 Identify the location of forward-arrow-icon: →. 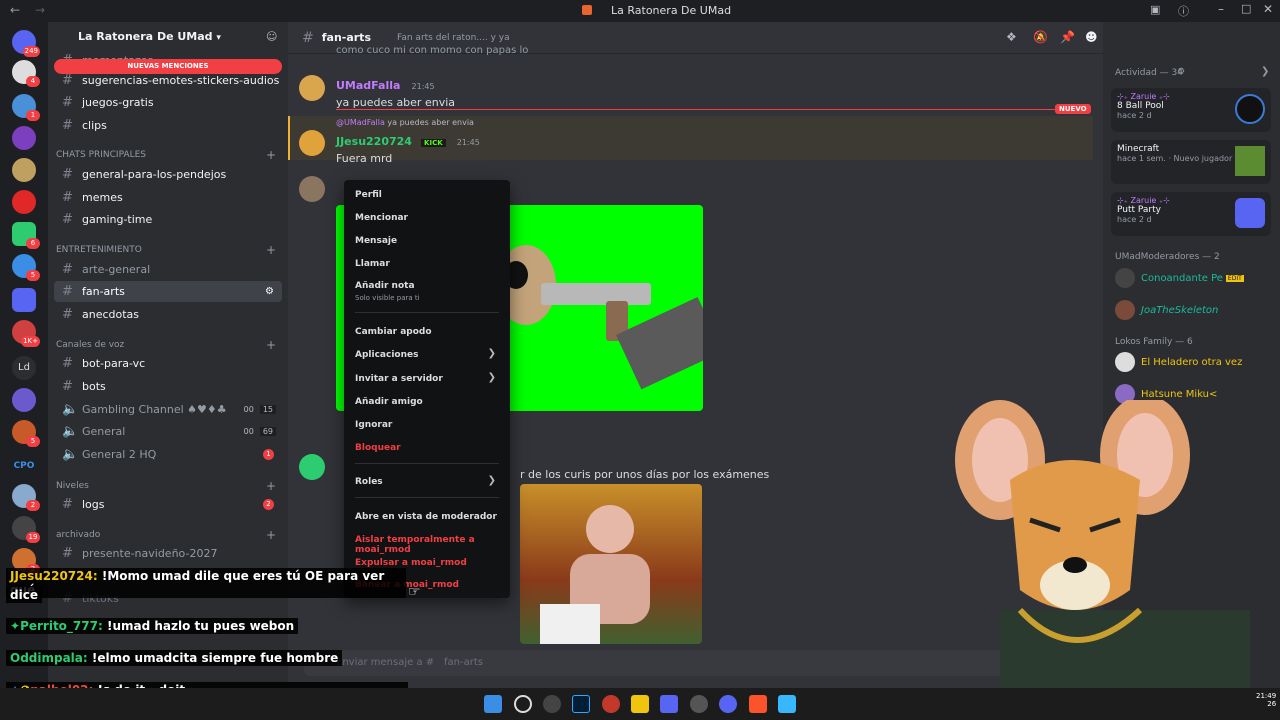
(40, 10).